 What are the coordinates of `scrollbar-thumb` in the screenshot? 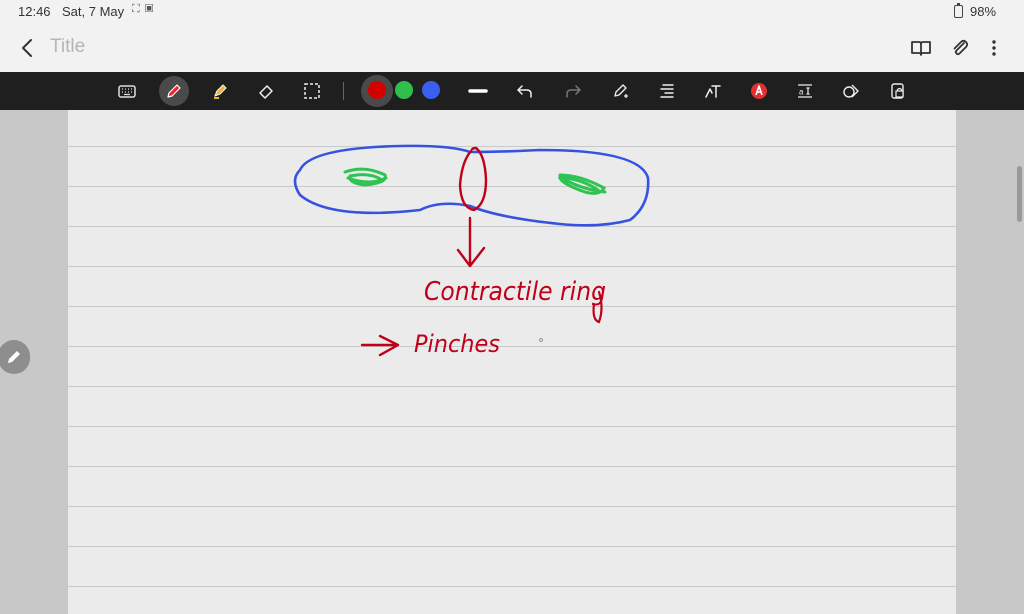 It's located at (1019, 194).